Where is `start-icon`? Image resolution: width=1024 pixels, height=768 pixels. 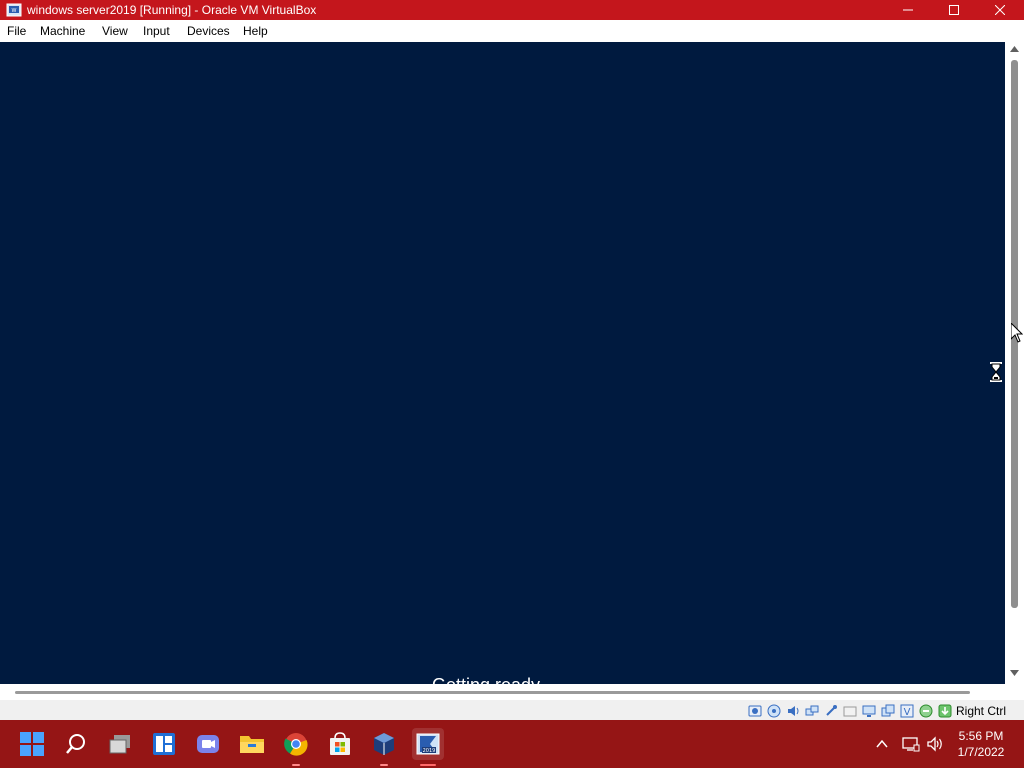
start-icon is located at coordinates (32, 744).